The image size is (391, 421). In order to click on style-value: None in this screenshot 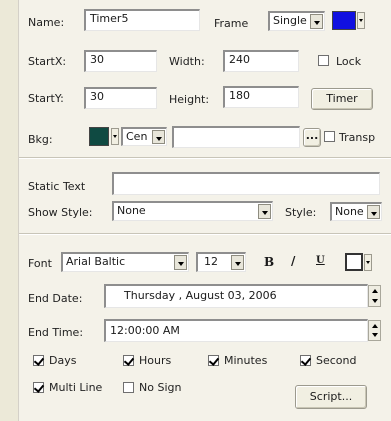, I will do `click(349, 211)`.